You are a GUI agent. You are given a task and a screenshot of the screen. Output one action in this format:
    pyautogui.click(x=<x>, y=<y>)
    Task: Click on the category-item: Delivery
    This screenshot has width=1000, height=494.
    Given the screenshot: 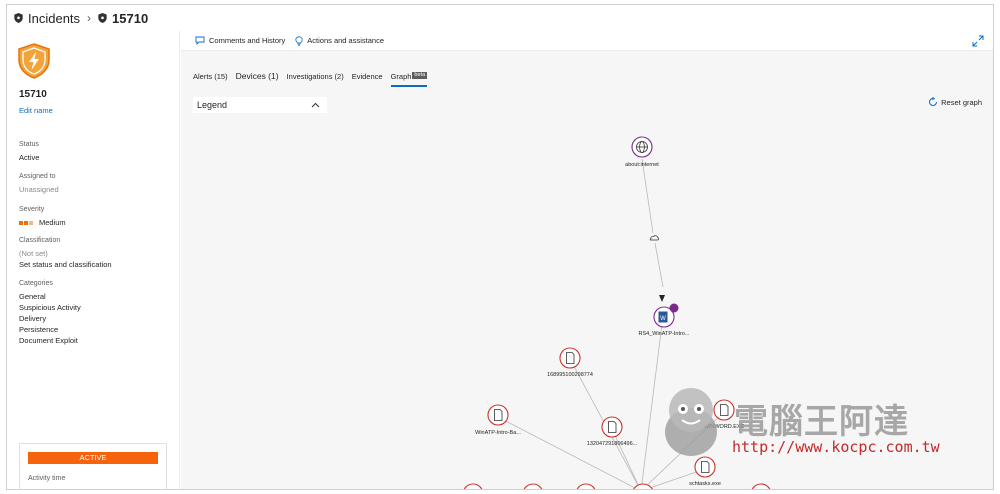 What is the action you would take?
    pyautogui.click(x=33, y=318)
    